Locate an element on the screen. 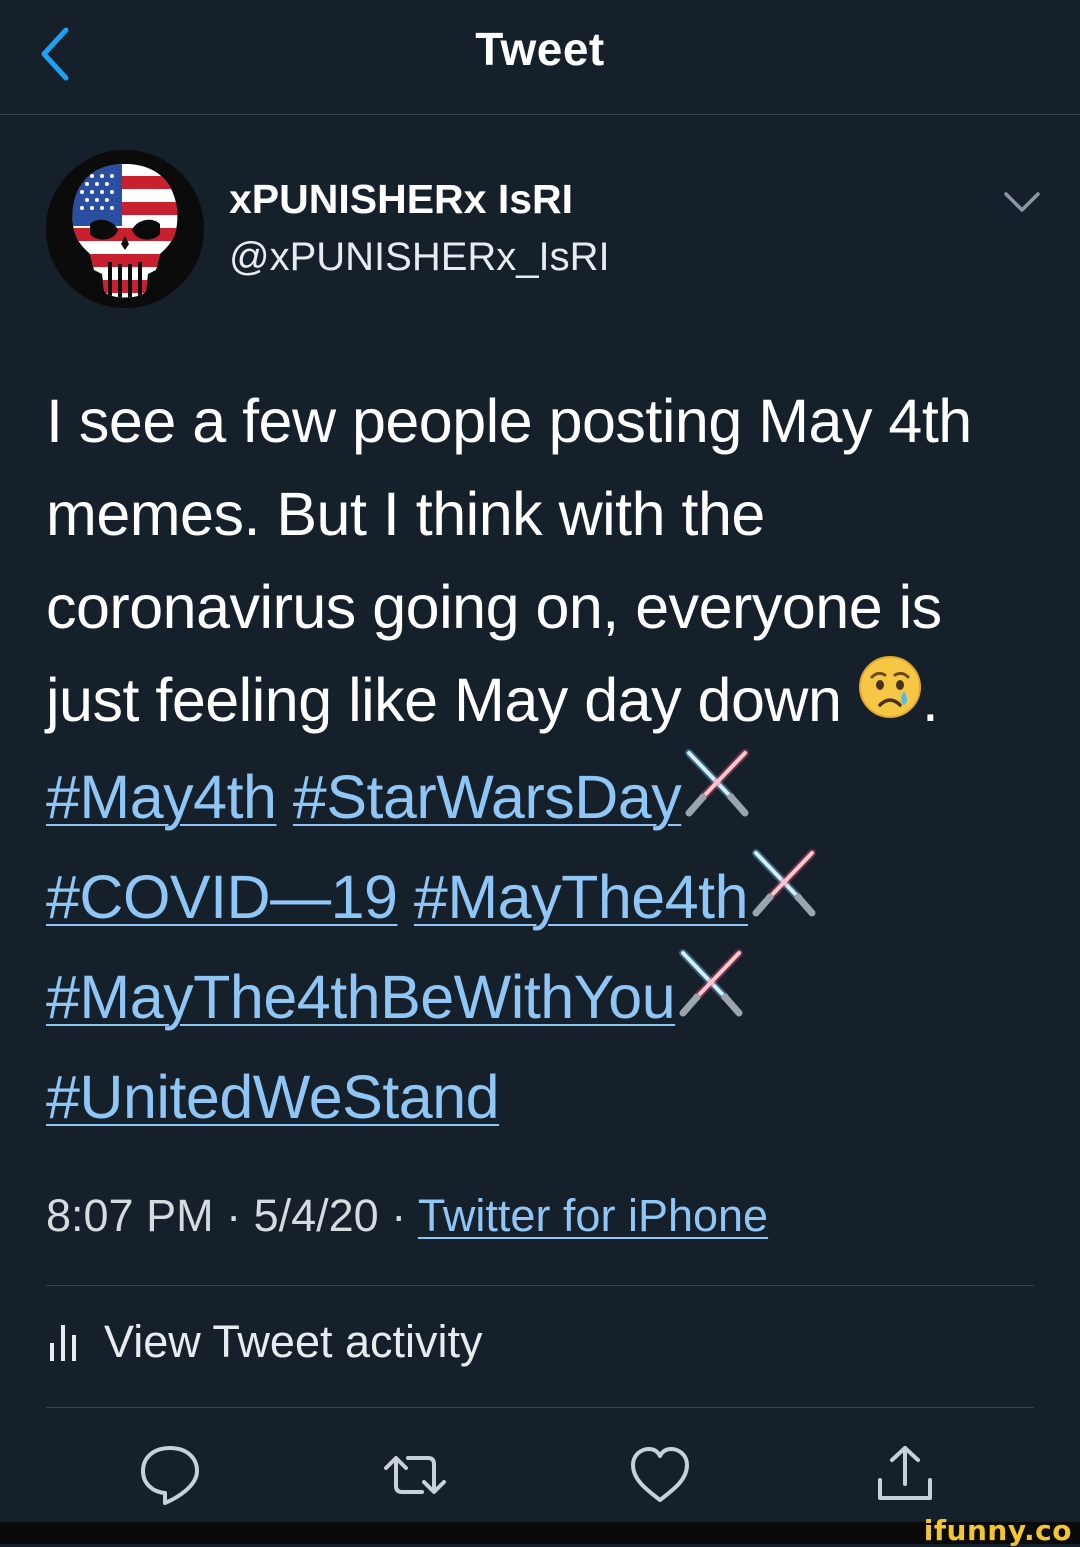 This screenshot has height=1547, width=1080. footer-bar is located at coordinates (540, 1533).